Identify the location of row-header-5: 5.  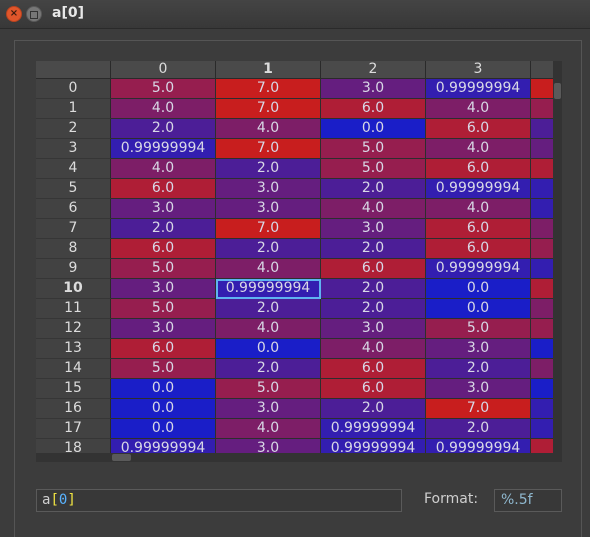
(73, 189).